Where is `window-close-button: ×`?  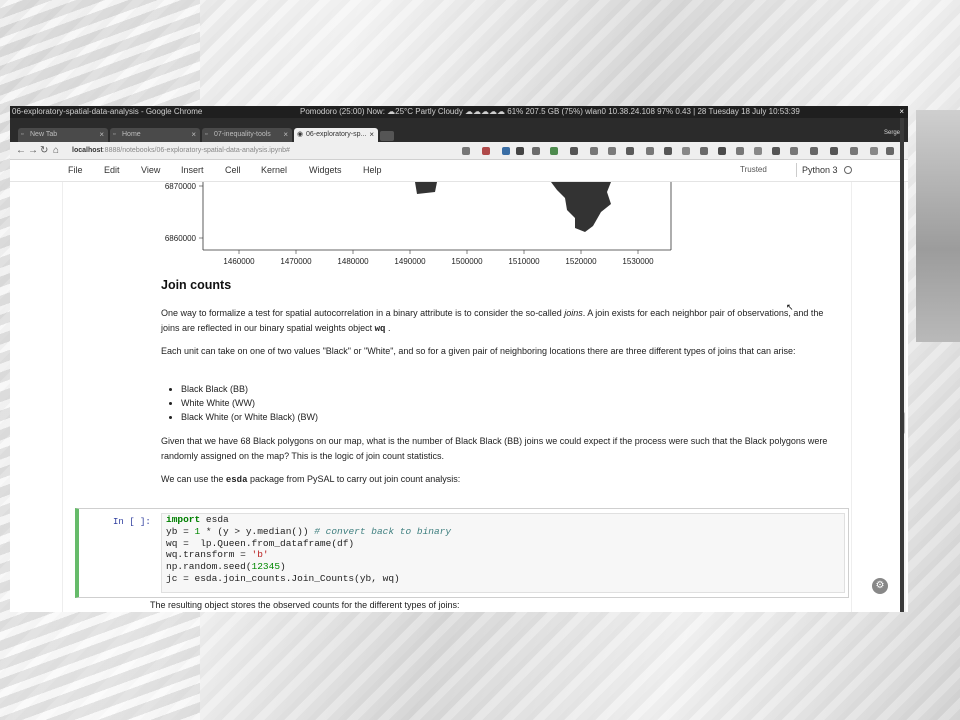
window-close-button: × is located at coordinates (901, 112).